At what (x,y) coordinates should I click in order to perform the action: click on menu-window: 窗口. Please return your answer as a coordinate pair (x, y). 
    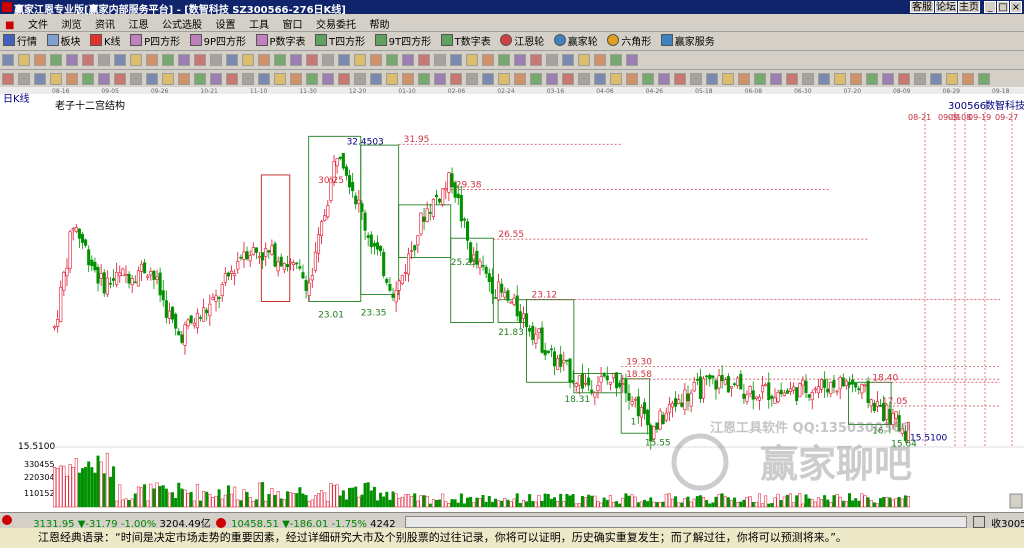
    Looking at the image, I should click on (292, 23).